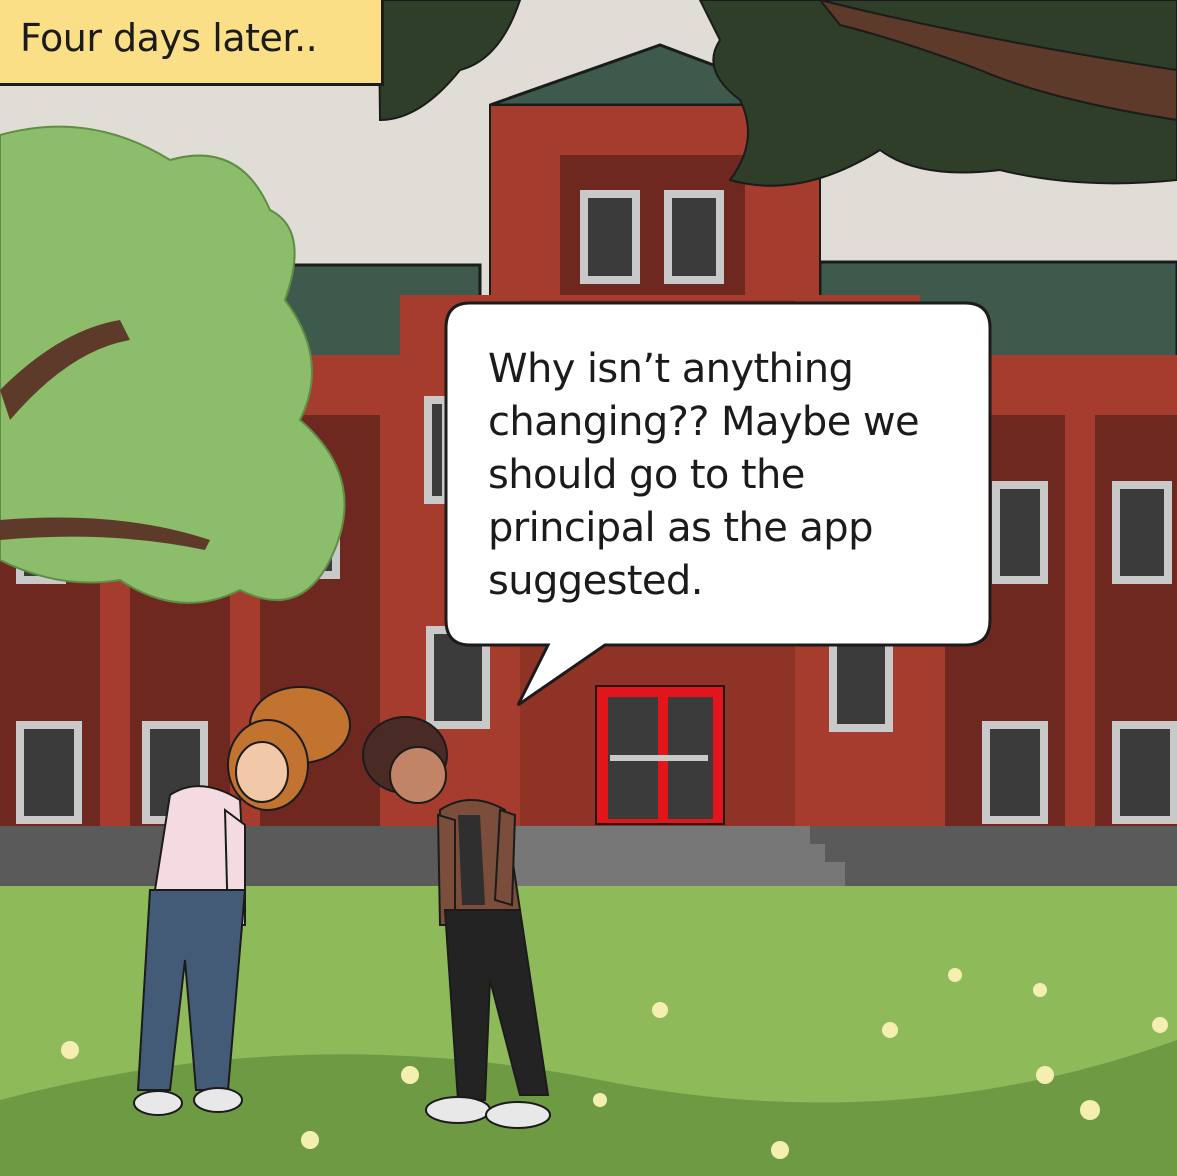 The height and width of the screenshot is (1176, 1177). I want to click on caption-text: Four days later.., so click(169, 38).